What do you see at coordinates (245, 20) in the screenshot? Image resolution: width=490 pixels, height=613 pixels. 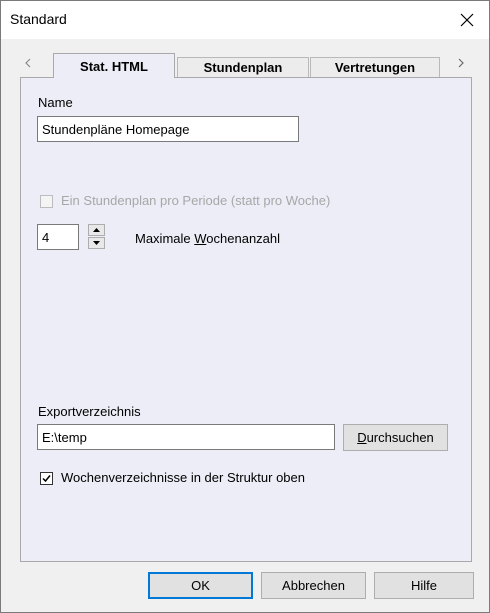 I see `title-bar: Standard` at bounding box center [245, 20].